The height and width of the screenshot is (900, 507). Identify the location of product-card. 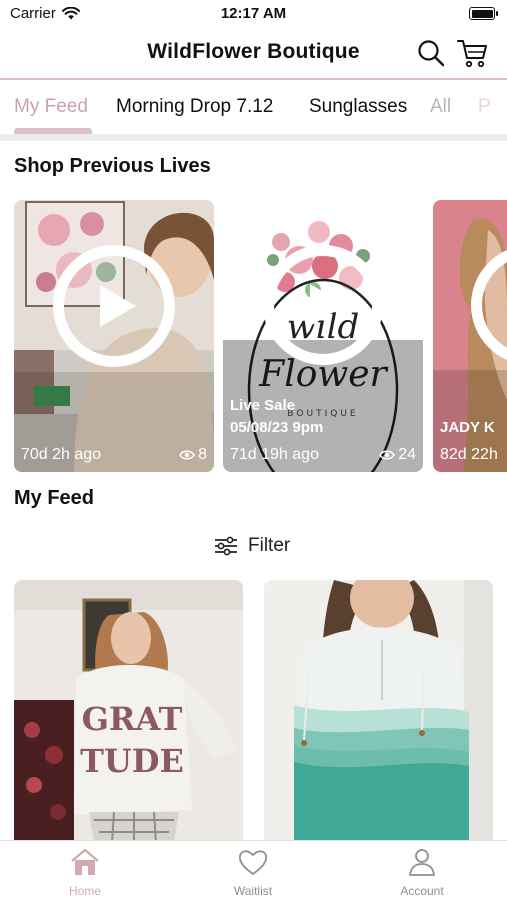
(378, 711).